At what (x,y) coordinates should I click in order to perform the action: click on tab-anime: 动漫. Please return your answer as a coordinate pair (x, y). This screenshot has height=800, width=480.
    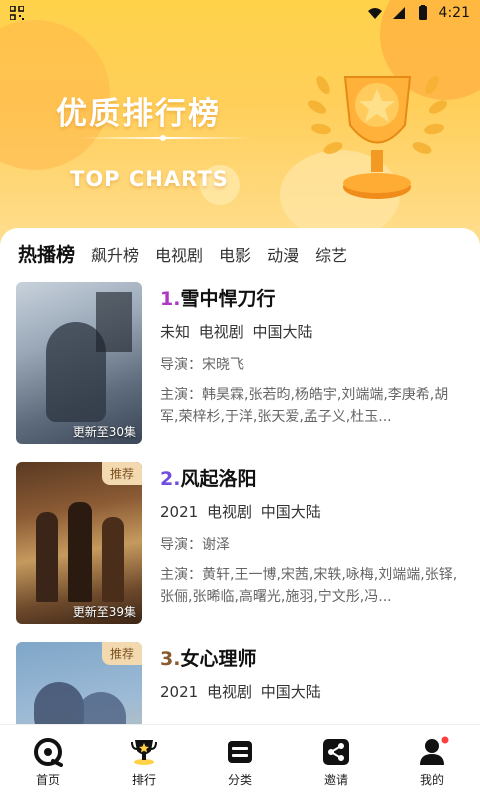
    Looking at the image, I should click on (283, 254).